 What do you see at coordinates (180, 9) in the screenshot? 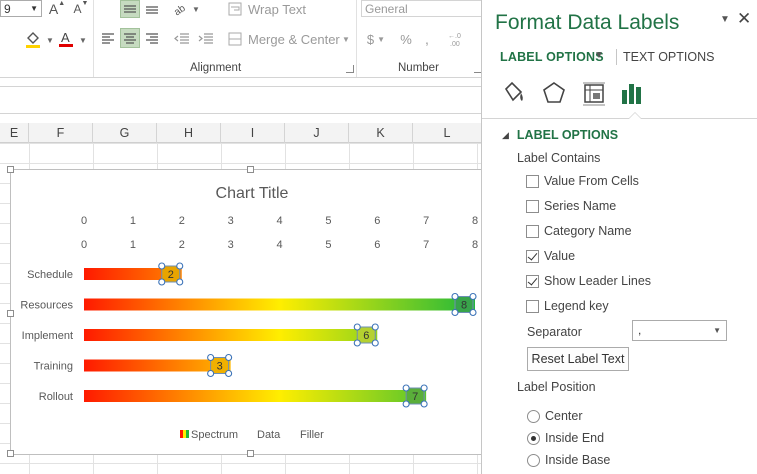
I see `svg-text: ab` at bounding box center [180, 9].